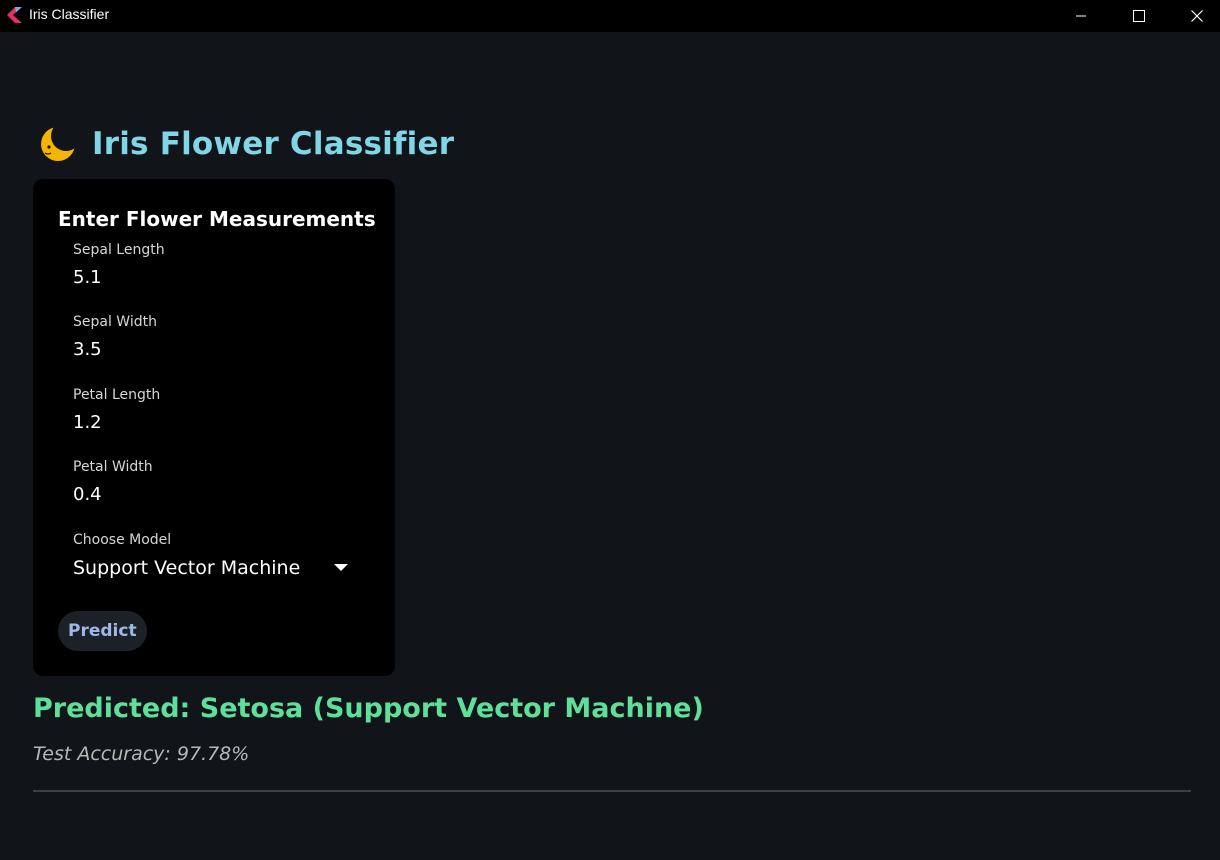  Describe the element at coordinates (213, 277) in the screenshot. I see `sepal-length-input` at that location.